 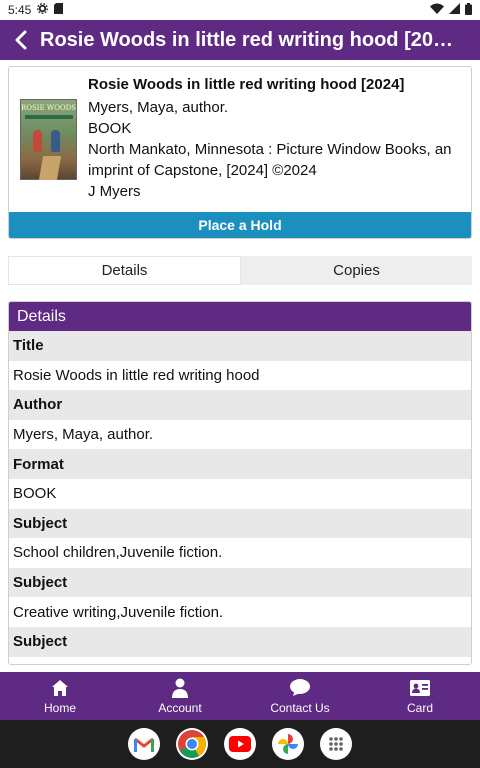 I want to click on detail-label: Format, so click(x=240, y=464).